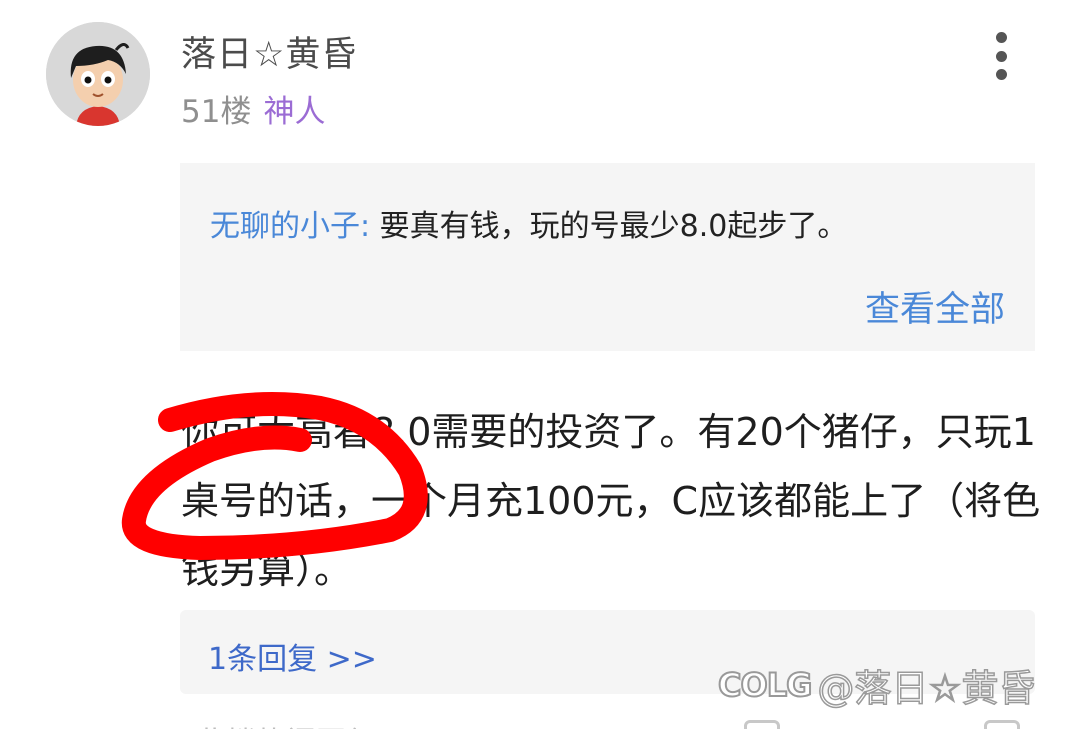  What do you see at coordinates (927, 688) in the screenshot?
I see `watermark-text: @落日☆黄昏` at bounding box center [927, 688].